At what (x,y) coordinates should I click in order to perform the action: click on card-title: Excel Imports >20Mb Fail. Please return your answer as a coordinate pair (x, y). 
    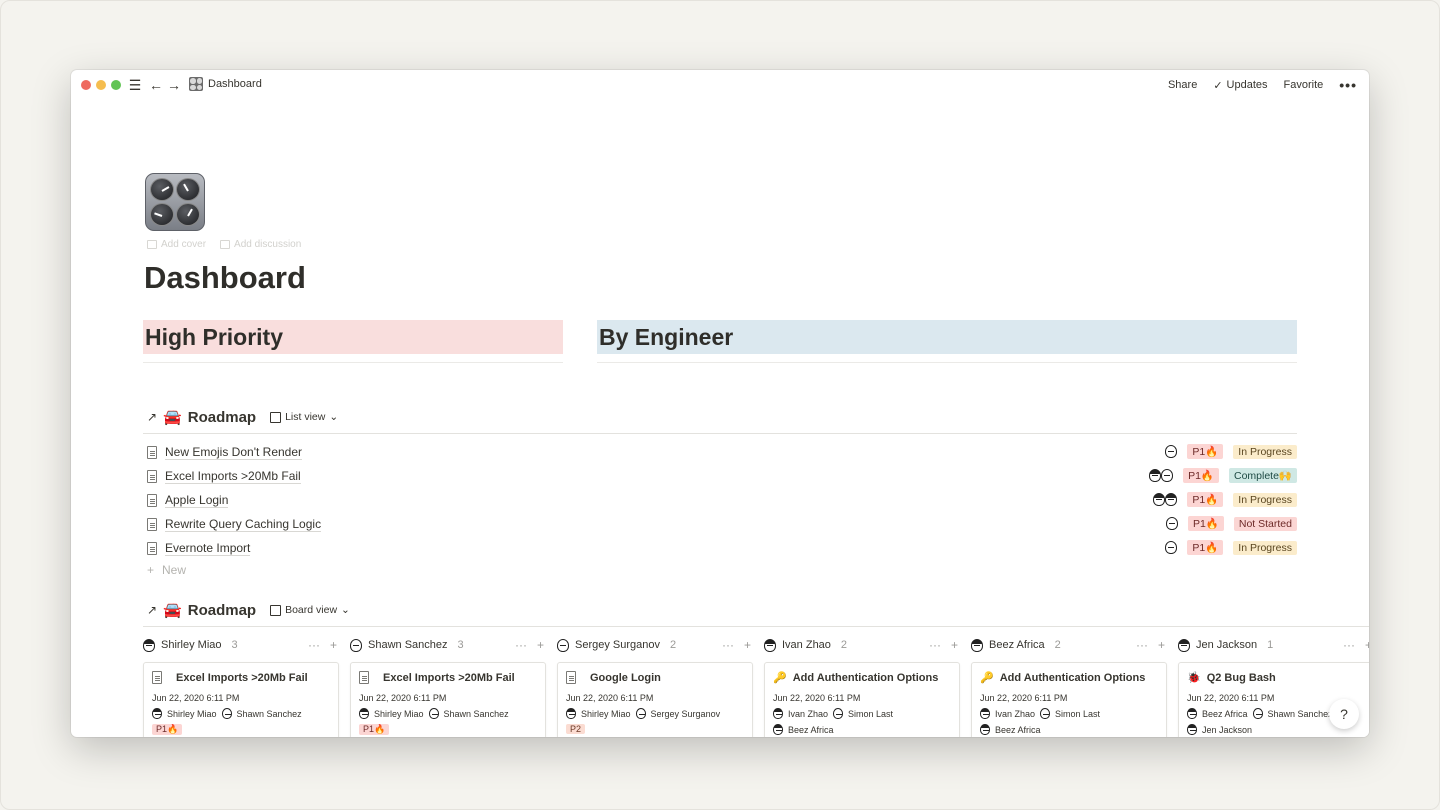
    Looking at the image, I should click on (449, 677).